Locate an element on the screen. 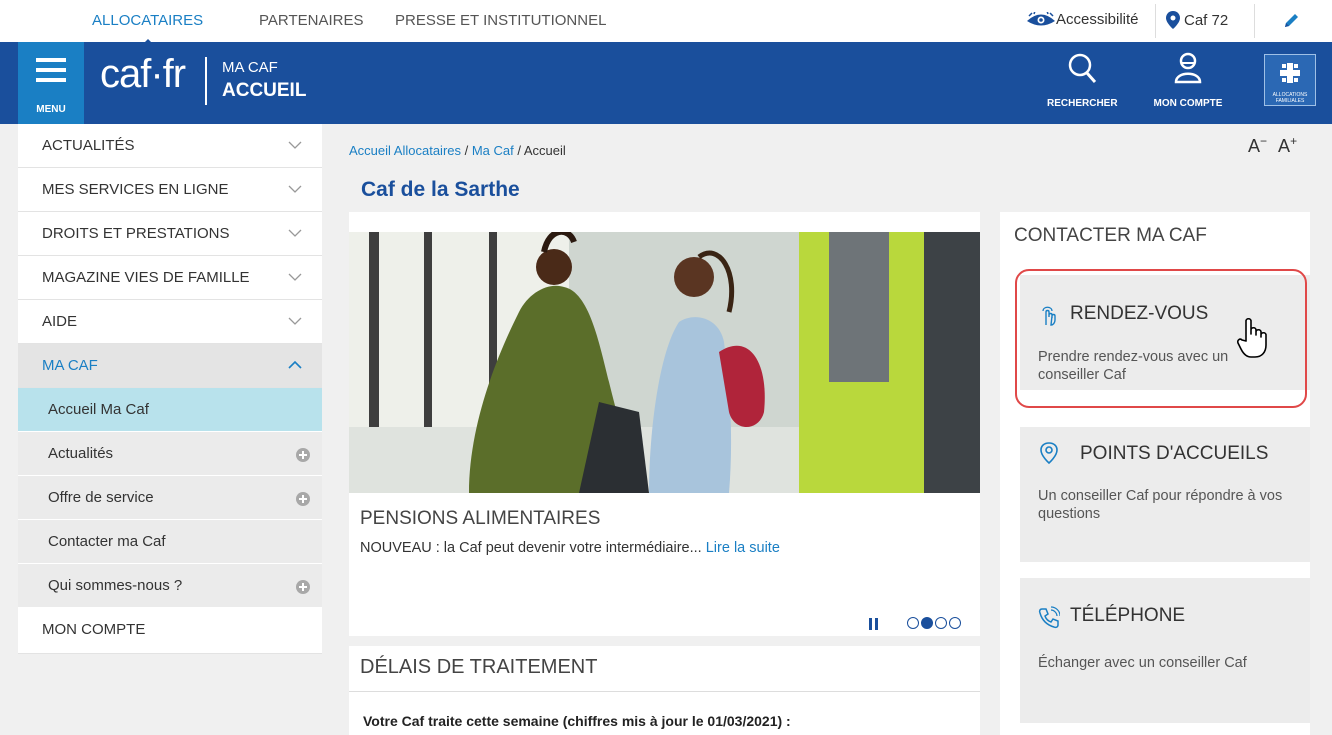 The image size is (1332, 735). caf-label: Caf 72 is located at coordinates (1206, 20).